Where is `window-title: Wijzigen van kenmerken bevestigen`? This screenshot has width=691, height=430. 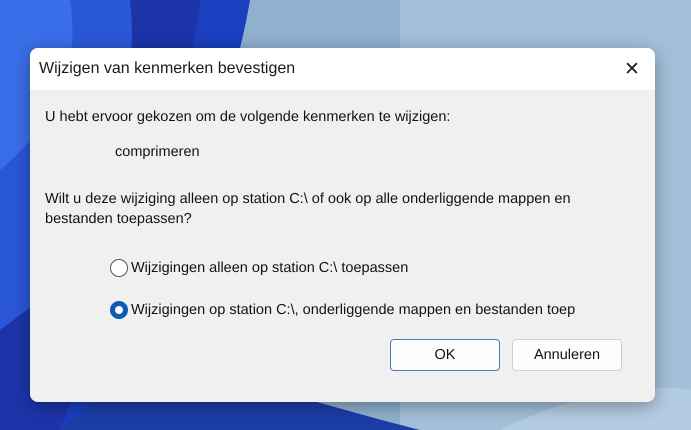 window-title: Wijzigen van kenmerken bevestigen is located at coordinates (167, 69).